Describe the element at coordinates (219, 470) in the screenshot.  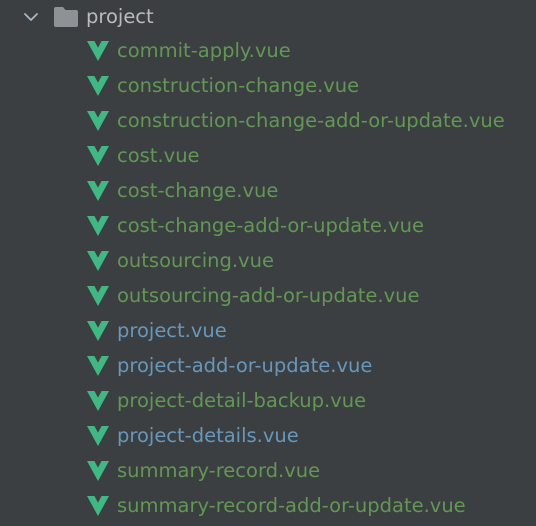
I see `file-label: summary-record.vue` at that location.